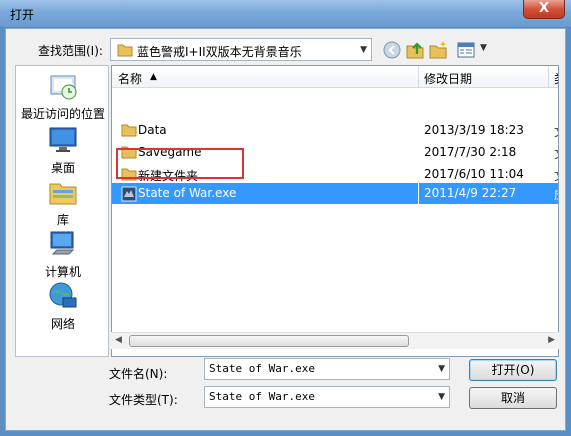 Image resolution: width=571 pixels, height=436 pixels. I want to click on filename-value: State of War.exe, so click(262, 368).